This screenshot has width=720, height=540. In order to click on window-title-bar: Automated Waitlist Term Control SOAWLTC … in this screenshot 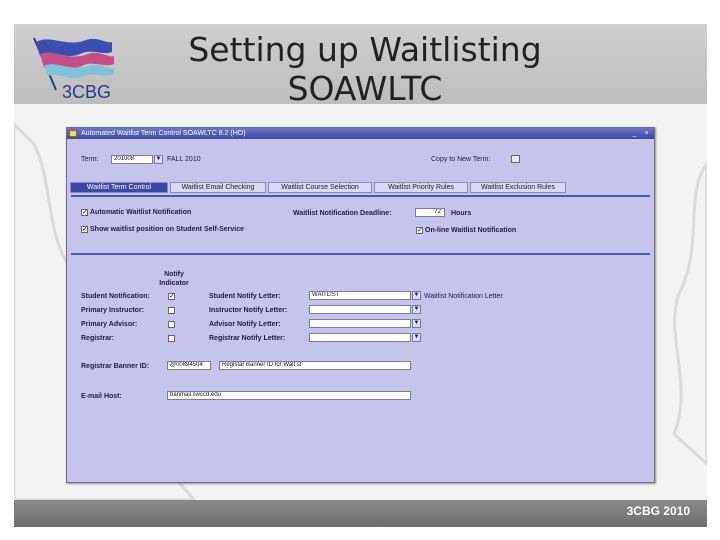, I will do `click(360, 133)`.